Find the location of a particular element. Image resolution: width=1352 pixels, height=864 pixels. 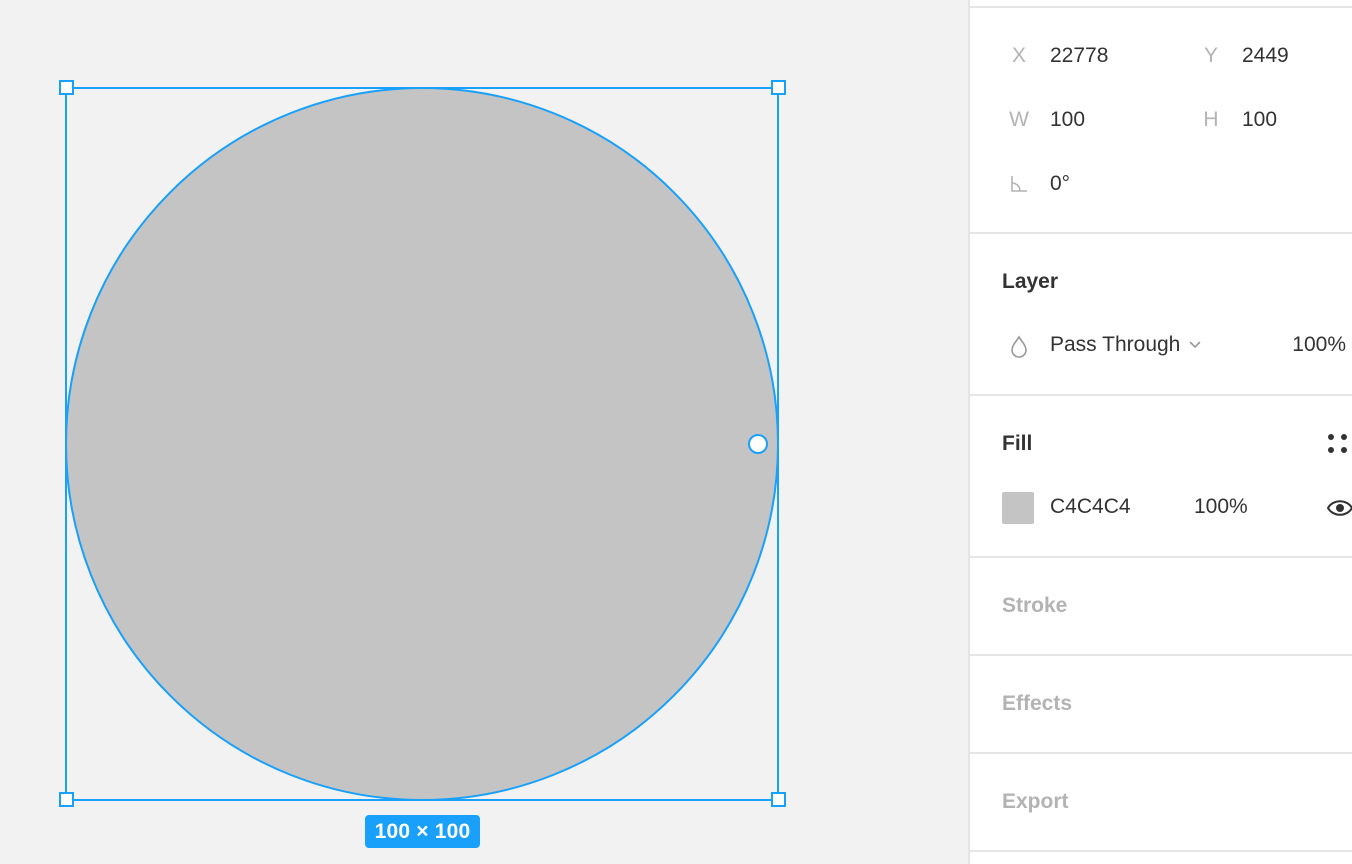

style-grid-icon is located at coordinates (1339, 445).